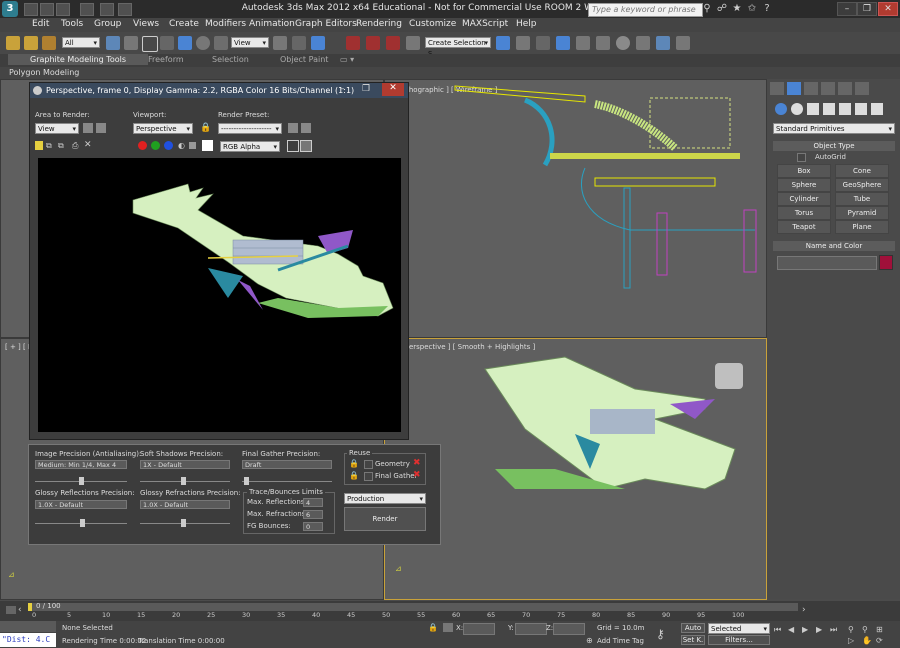  I want to click on hierarchy-tab-icon, so click(811, 88).